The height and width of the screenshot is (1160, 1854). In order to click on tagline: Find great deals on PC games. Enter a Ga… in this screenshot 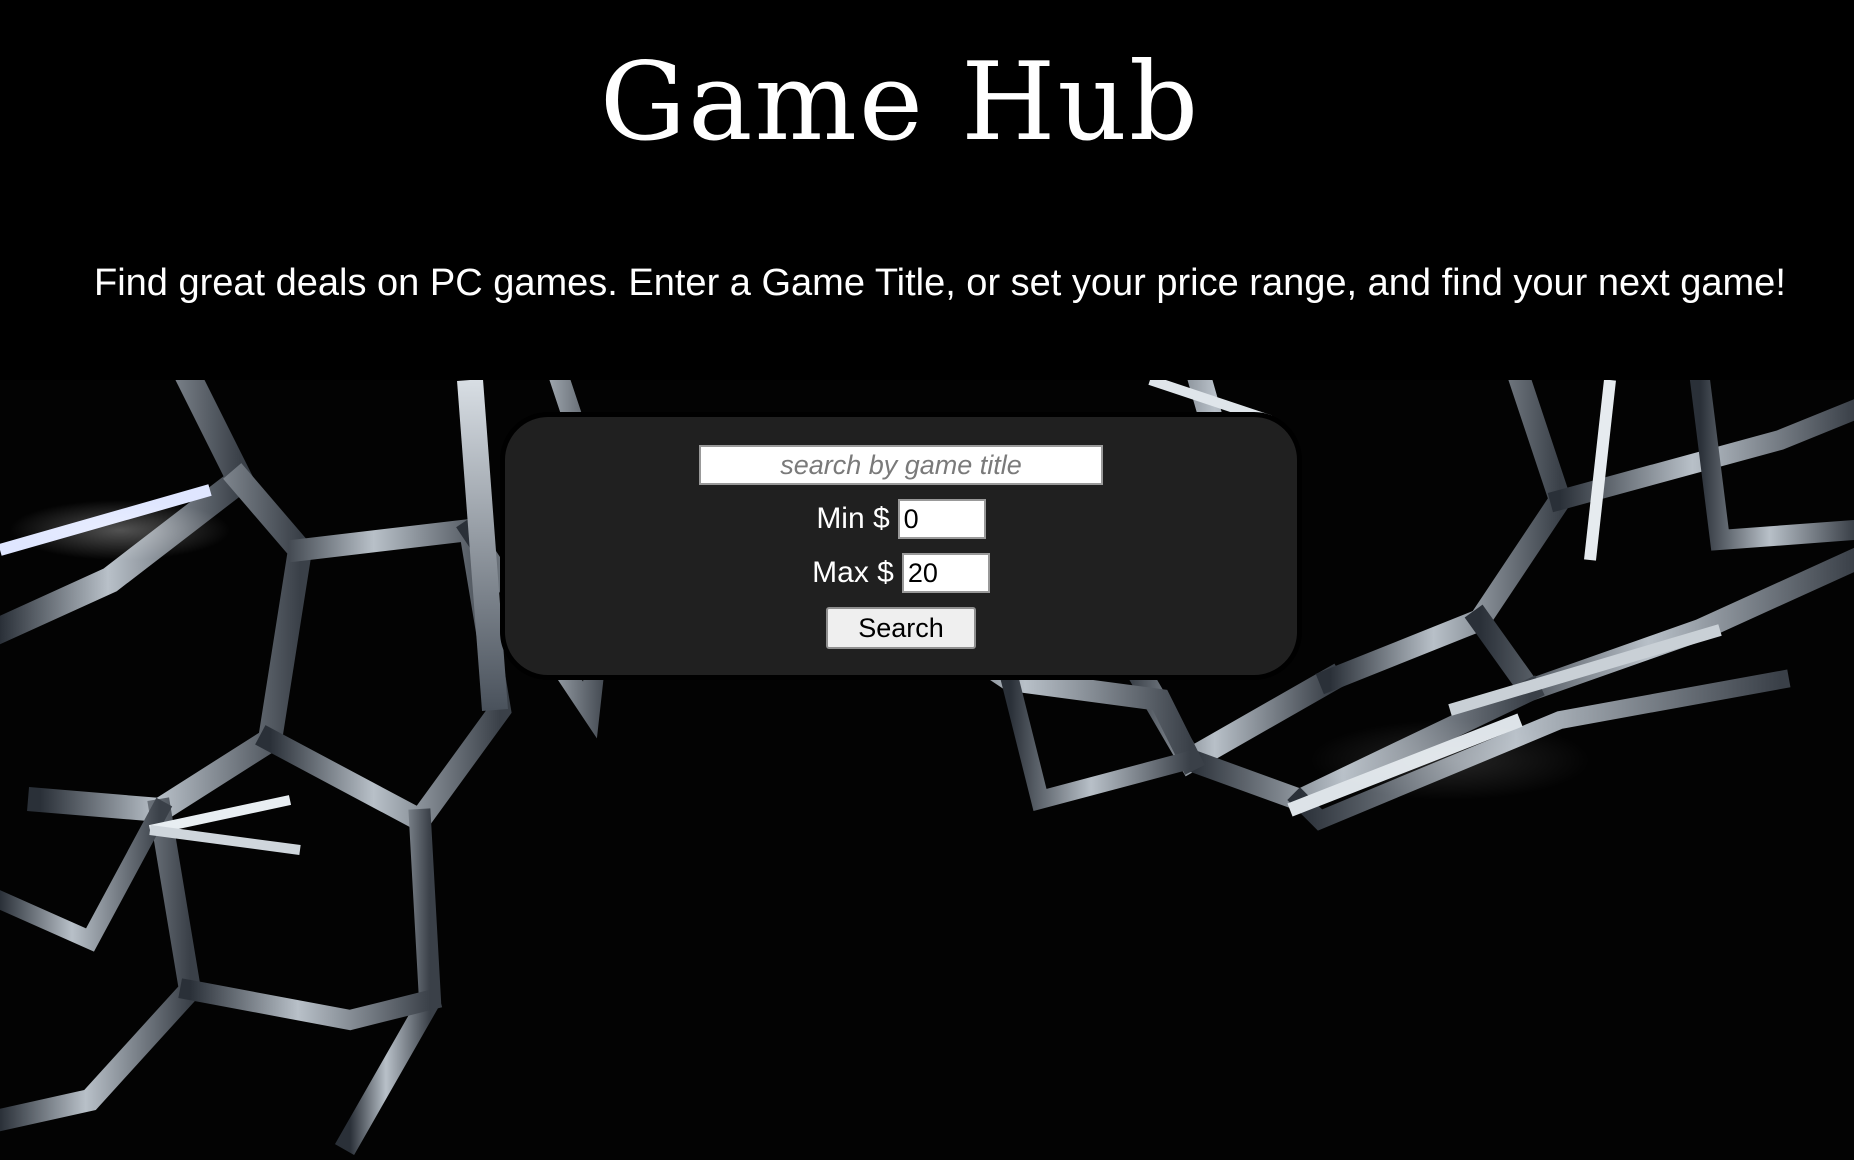, I will do `click(940, 283)`.